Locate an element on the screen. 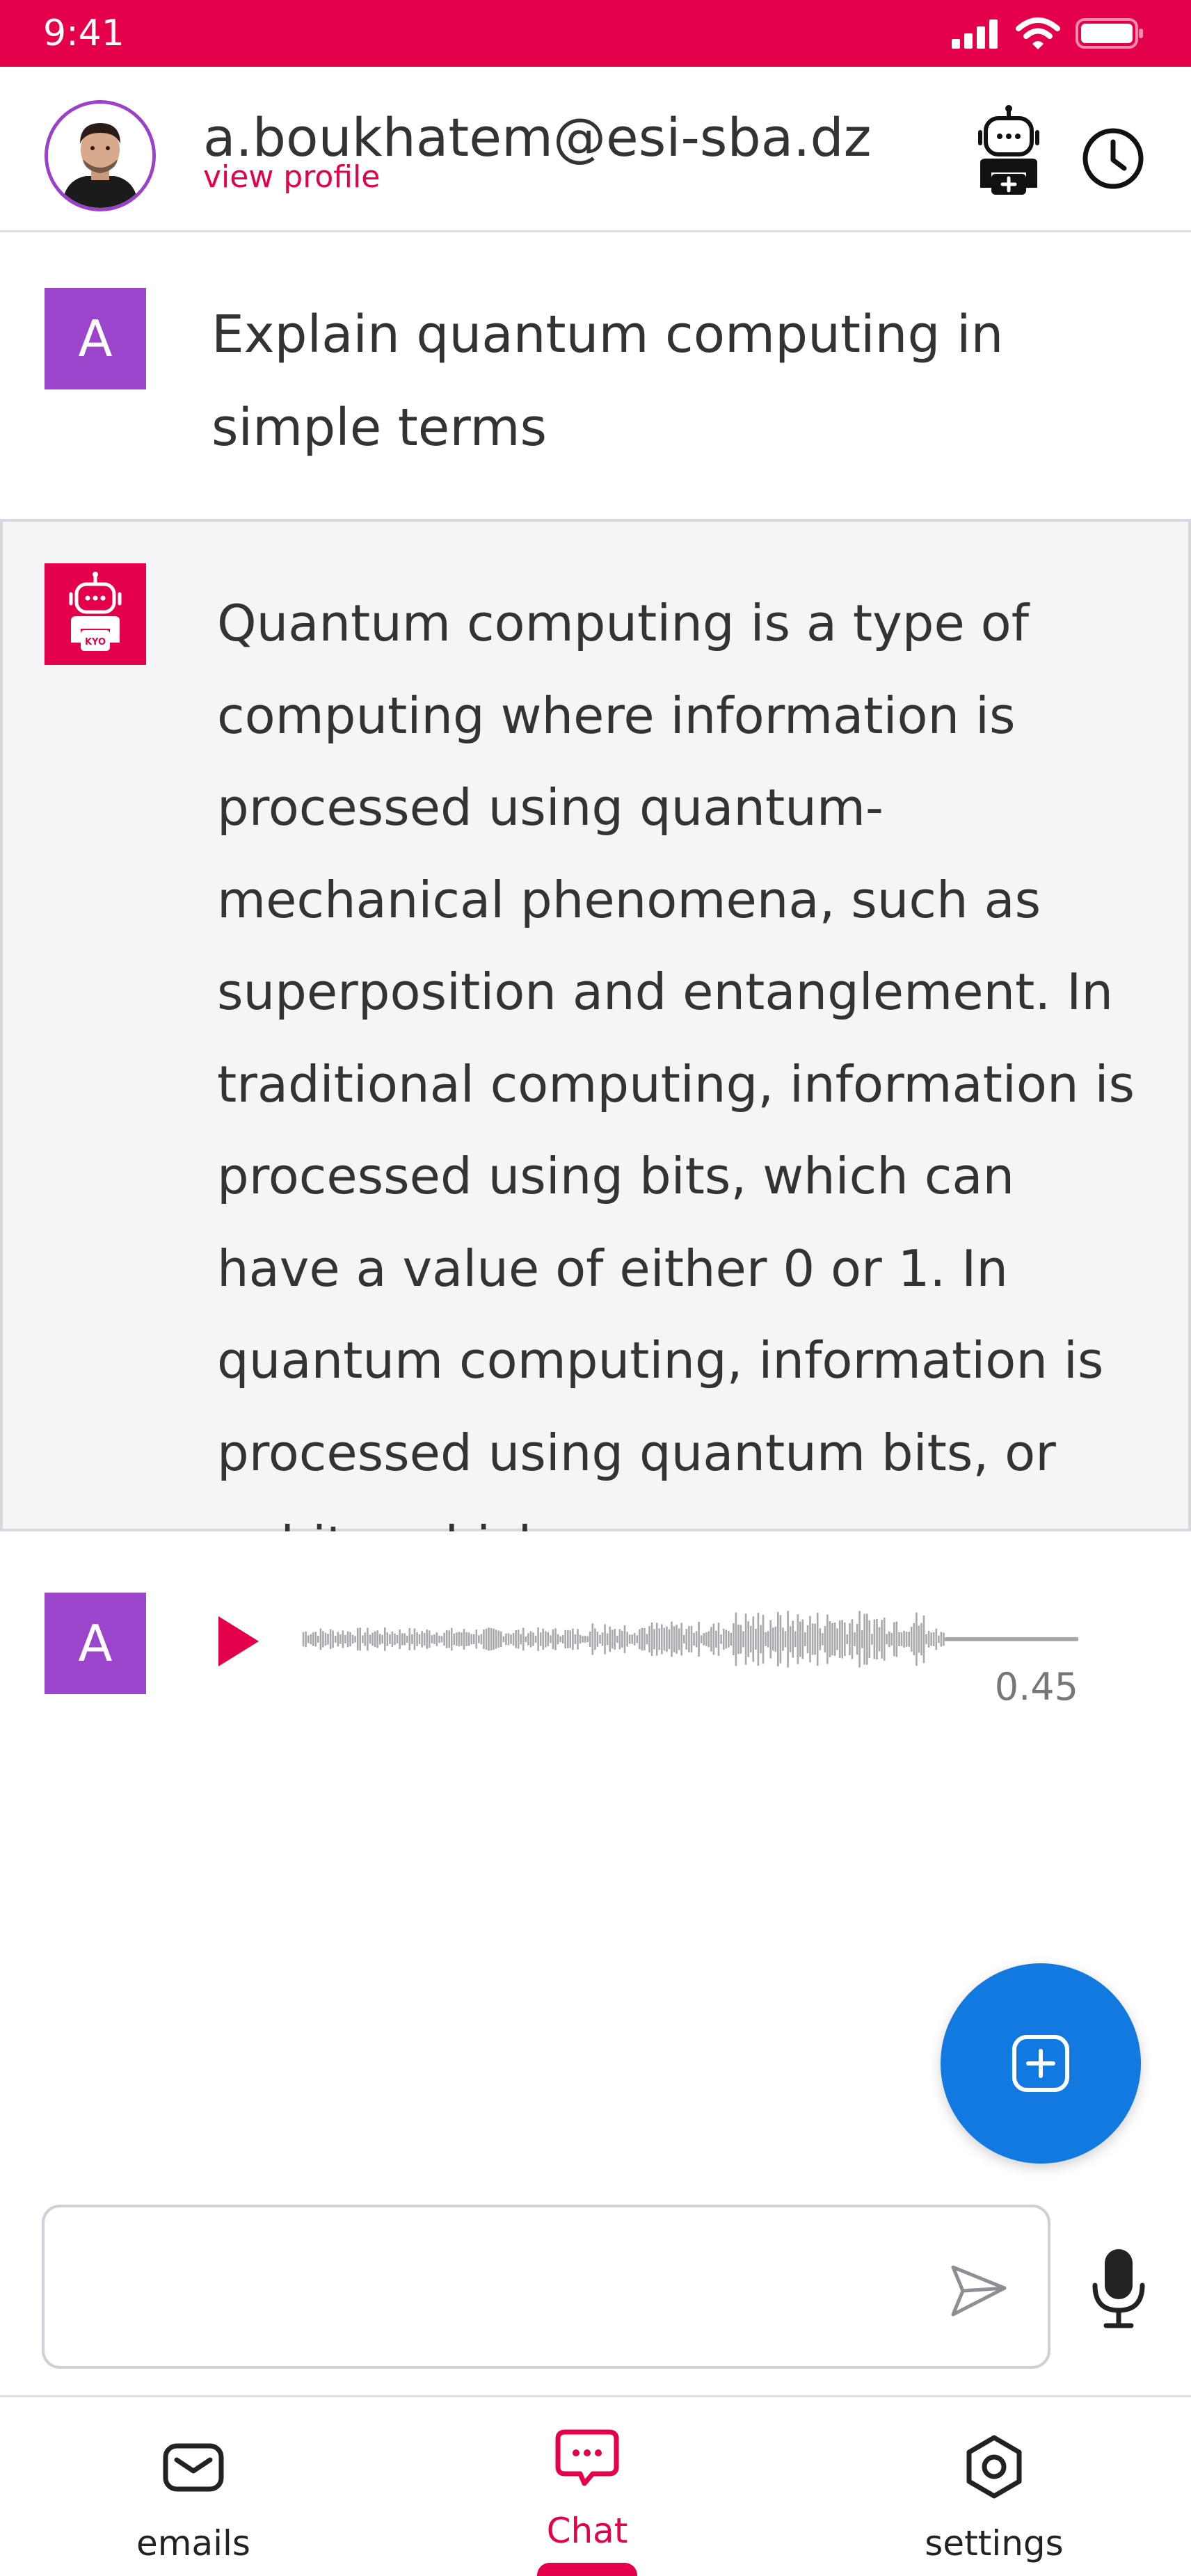 The image size is (1191, 2576). audio-duration: 0.45 is located at coordinates (1036, 1687).